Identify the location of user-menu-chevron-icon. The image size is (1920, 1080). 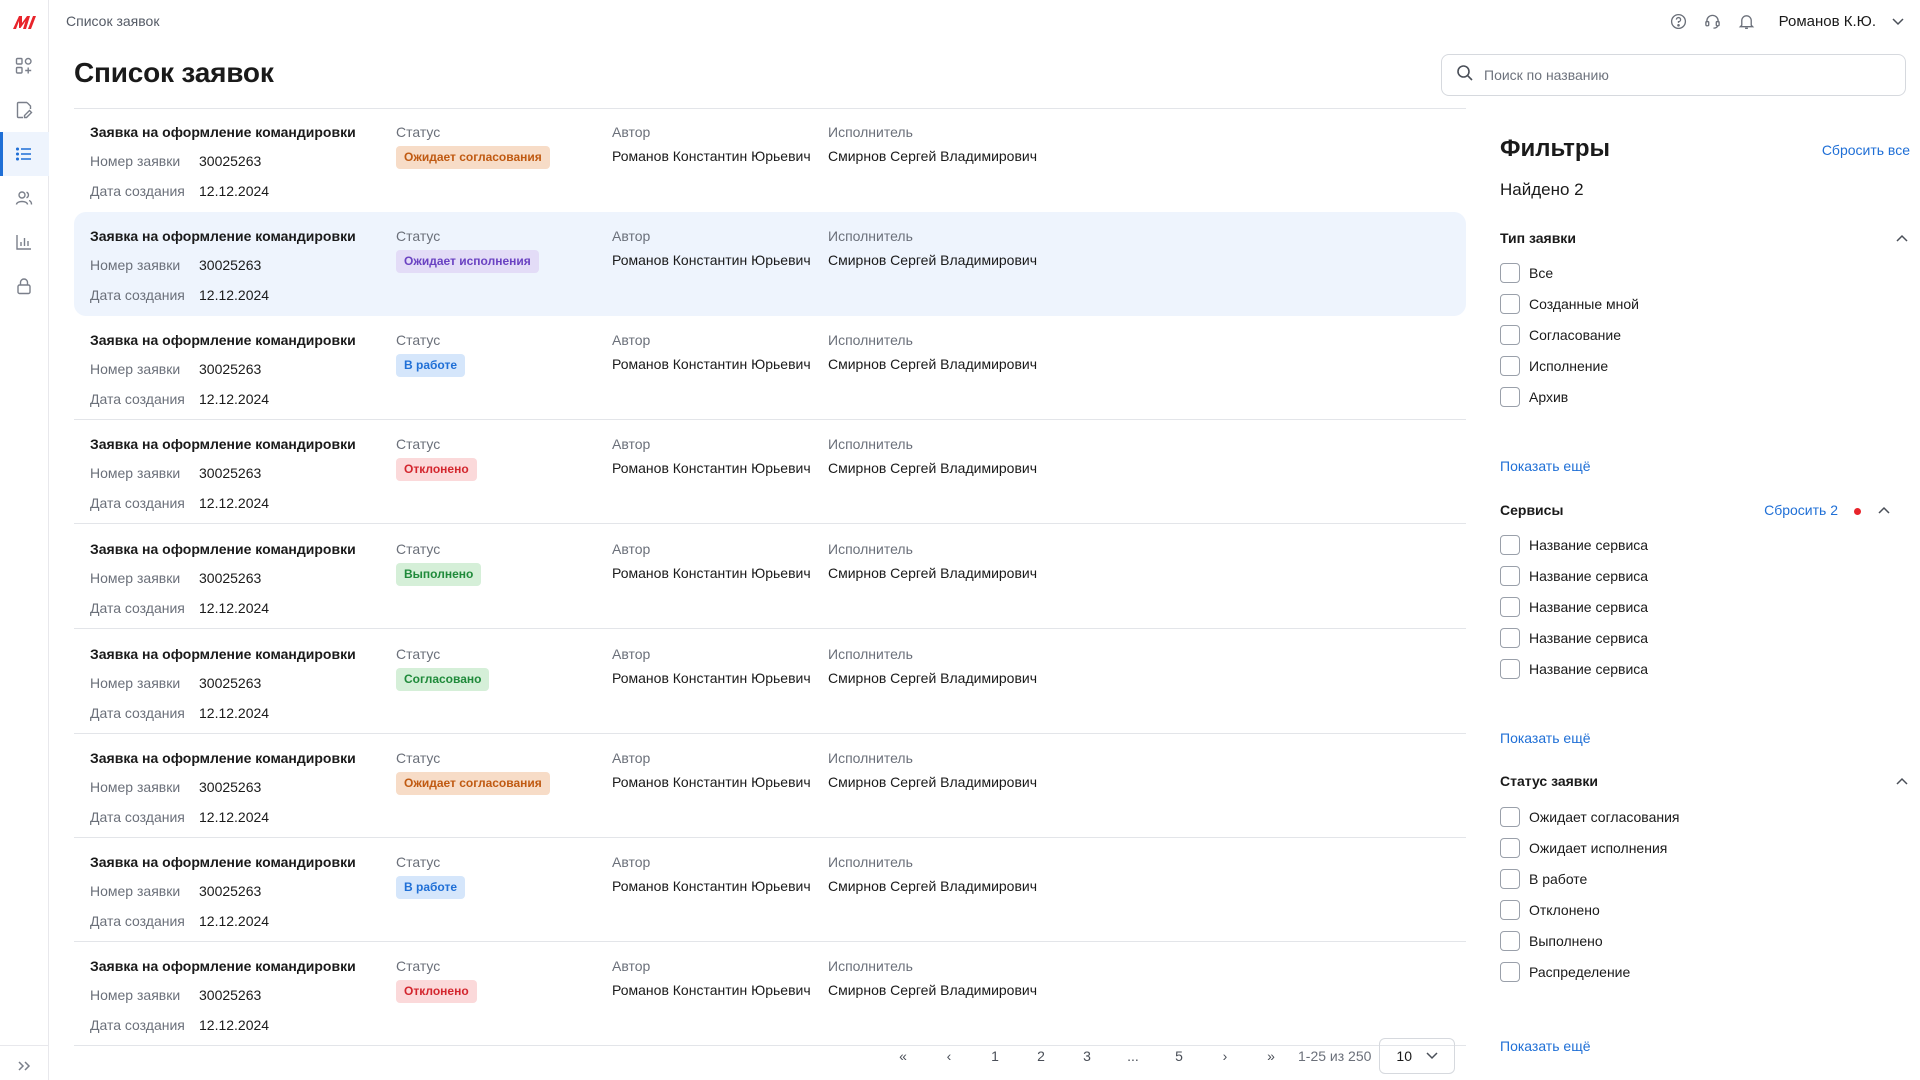
(1898, 21).